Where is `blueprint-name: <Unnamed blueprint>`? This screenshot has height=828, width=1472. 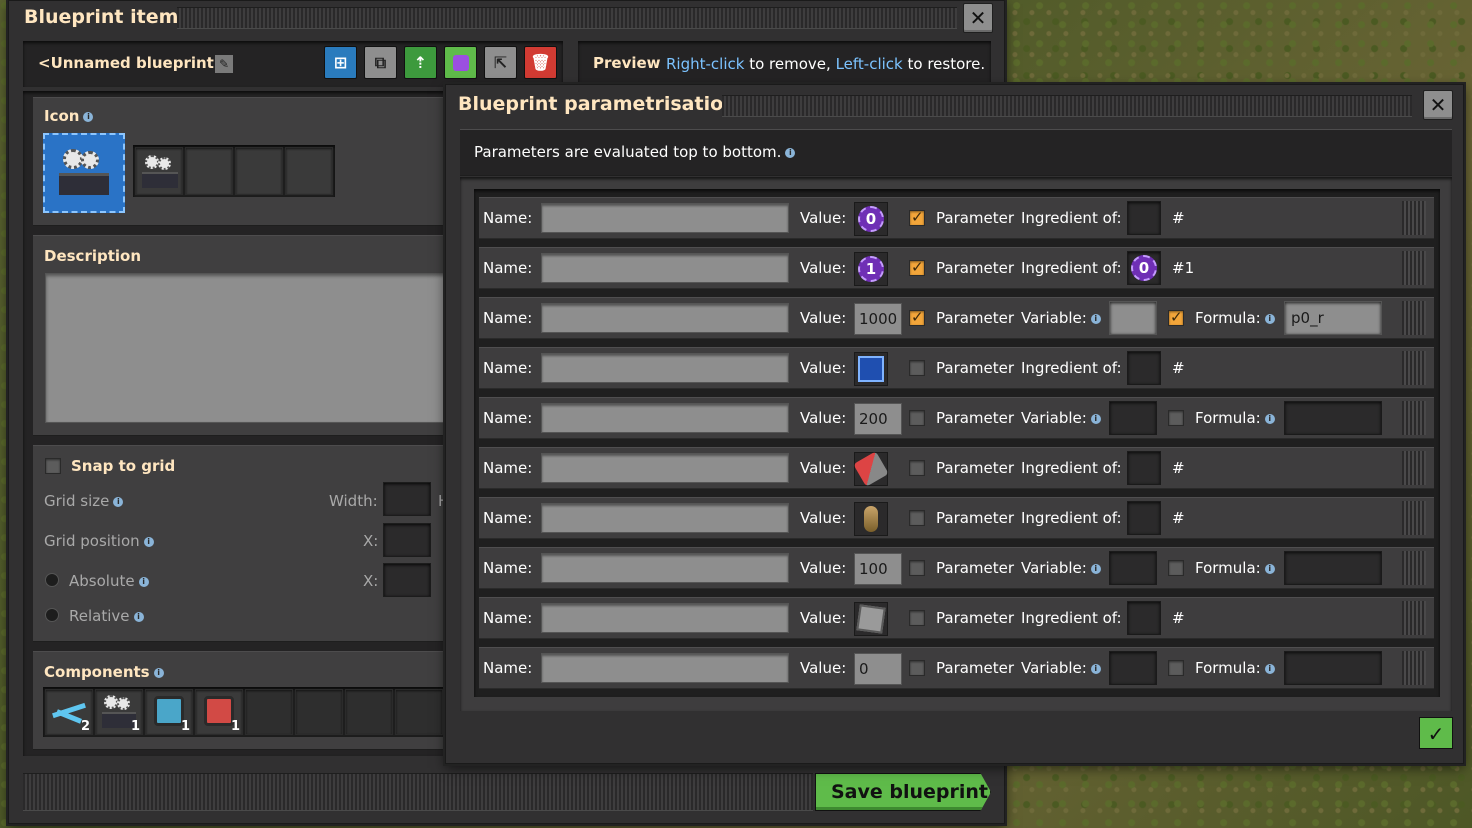 blueprint-name: <Unnamed blueprint> is located at coordinates (132, 63).